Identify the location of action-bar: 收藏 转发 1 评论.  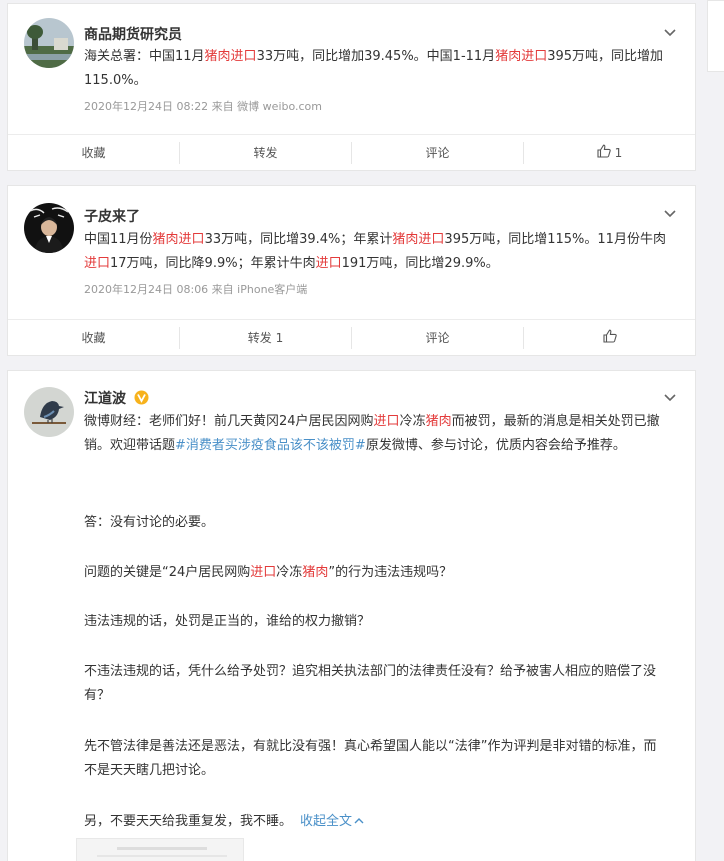
(351, 337).